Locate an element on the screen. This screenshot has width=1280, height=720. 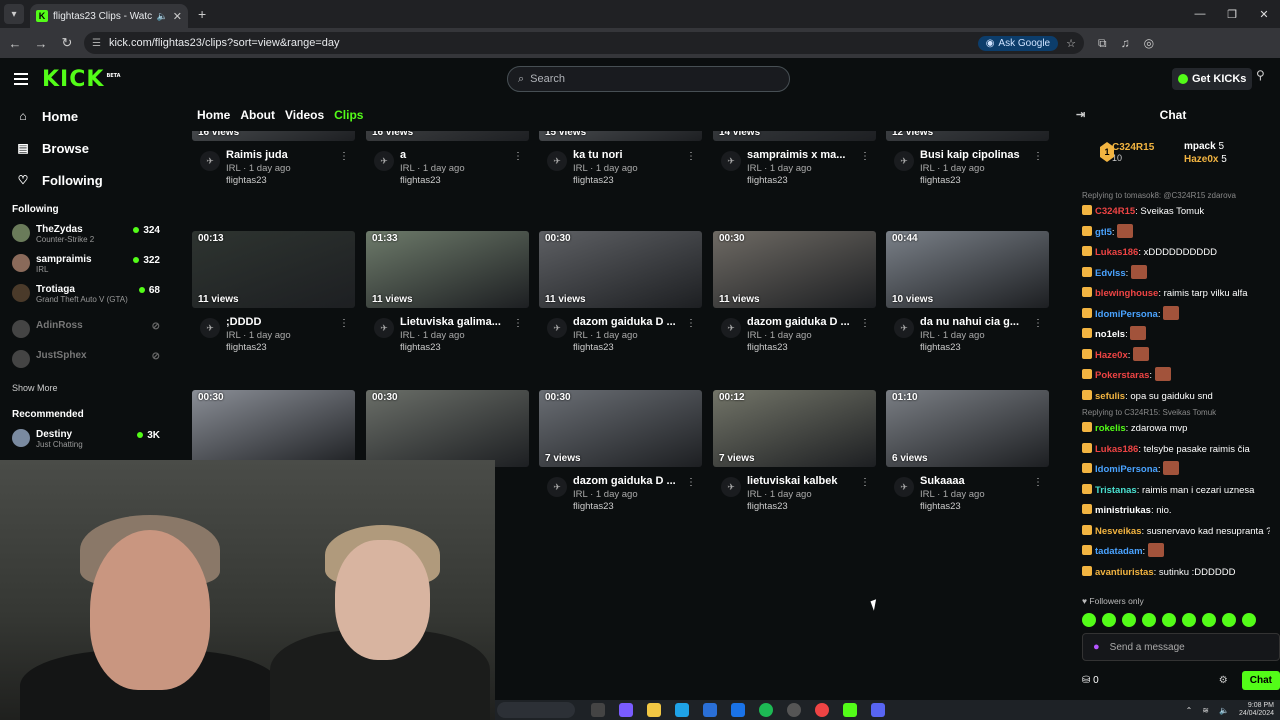
media-icon: ♫ is located at coordinates (1125, 43).